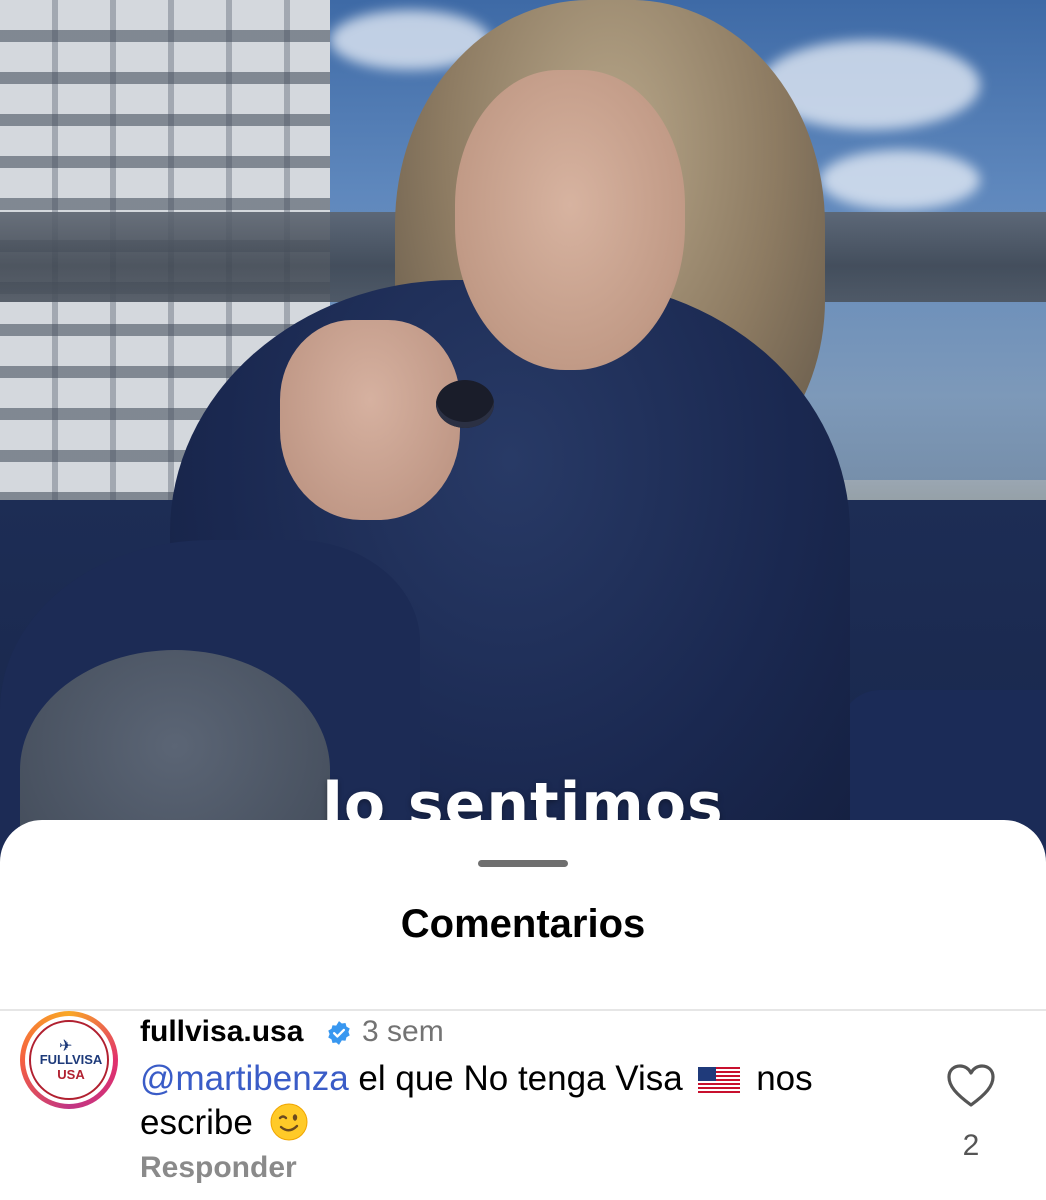 The height and width of the screenshot is (1200, 1046). I want to click on reply-button: Responder, so click(218, 1168).